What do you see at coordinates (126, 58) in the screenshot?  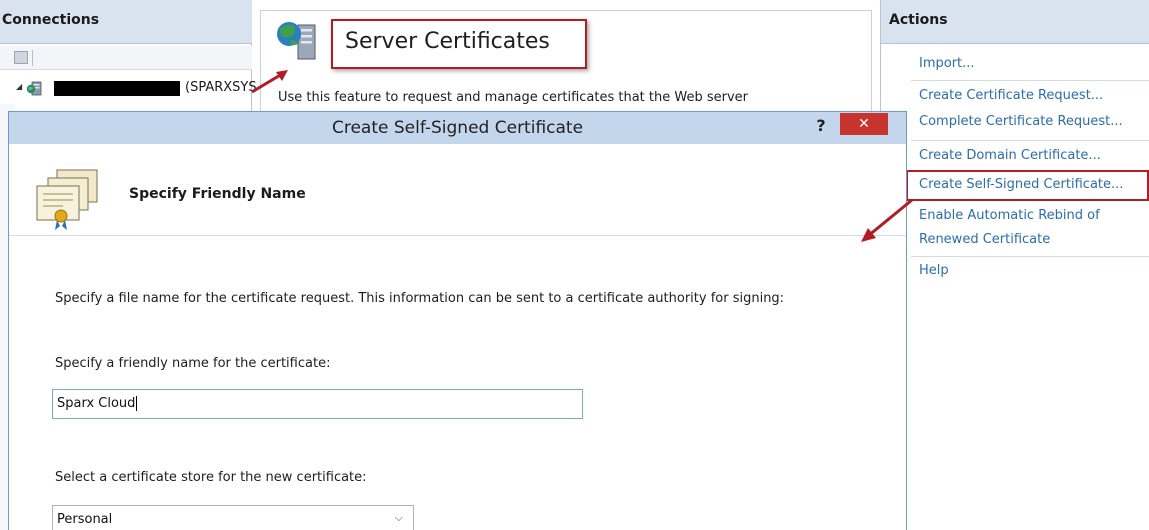 I see `connections-toolbar` at bounding box center [126, 58].